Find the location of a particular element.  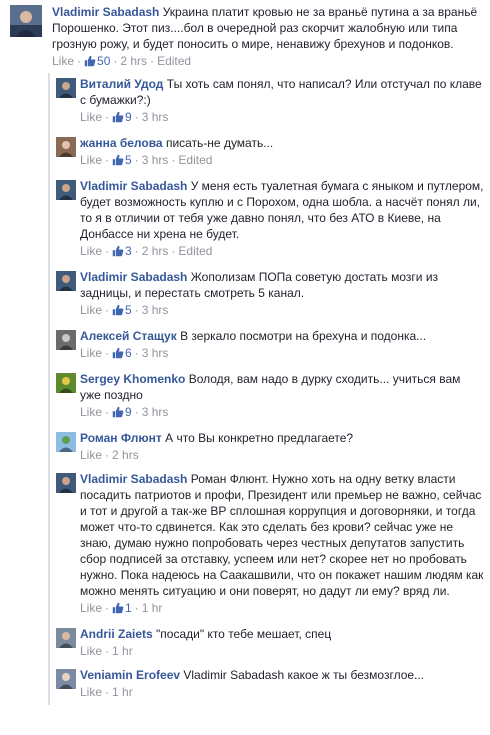

reply-meta: Like · 1 hr is located at coordinates (106, 651).